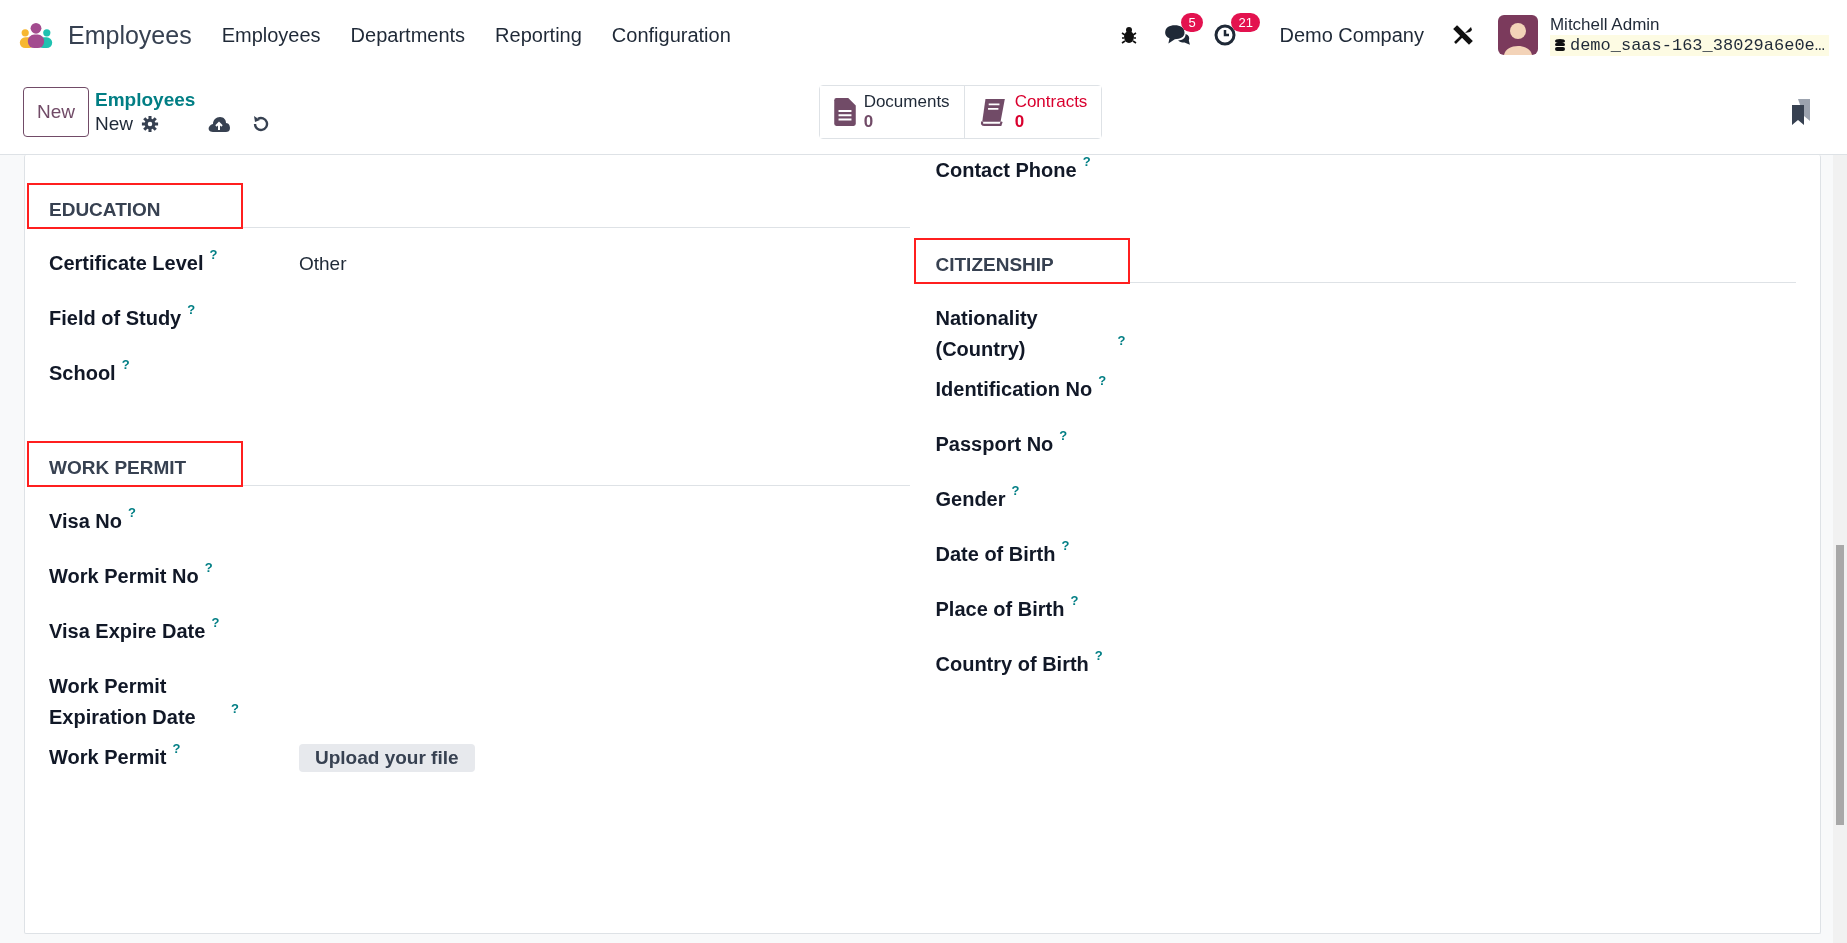 The width and height of the screenshot is (1847, 943). Describe the element at coordinates (1192, 22) in the screenshot. I see `message-count-badge: 5` at that location.